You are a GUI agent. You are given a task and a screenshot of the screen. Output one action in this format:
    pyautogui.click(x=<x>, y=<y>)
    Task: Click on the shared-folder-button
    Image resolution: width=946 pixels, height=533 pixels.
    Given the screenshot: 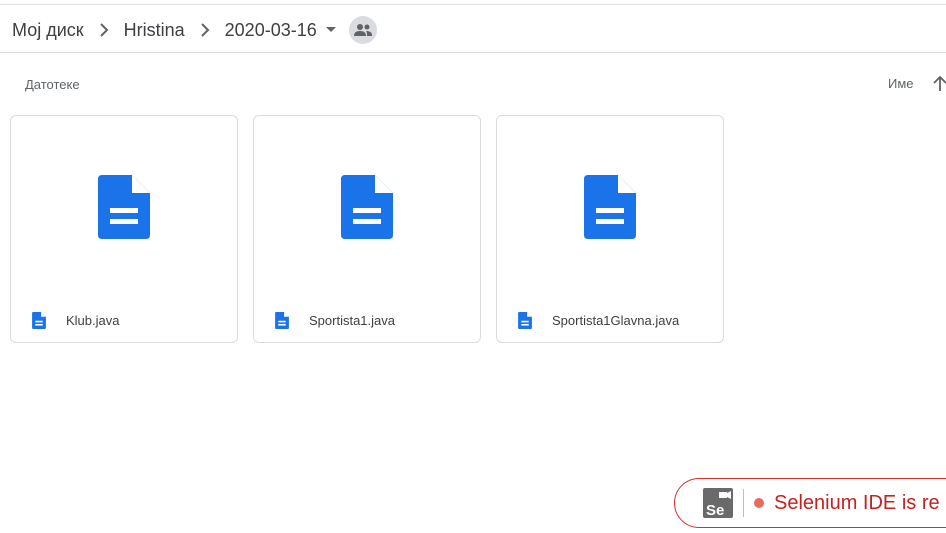 What is the action you would take?
    pyautogui.click(x=362, y=30)
    